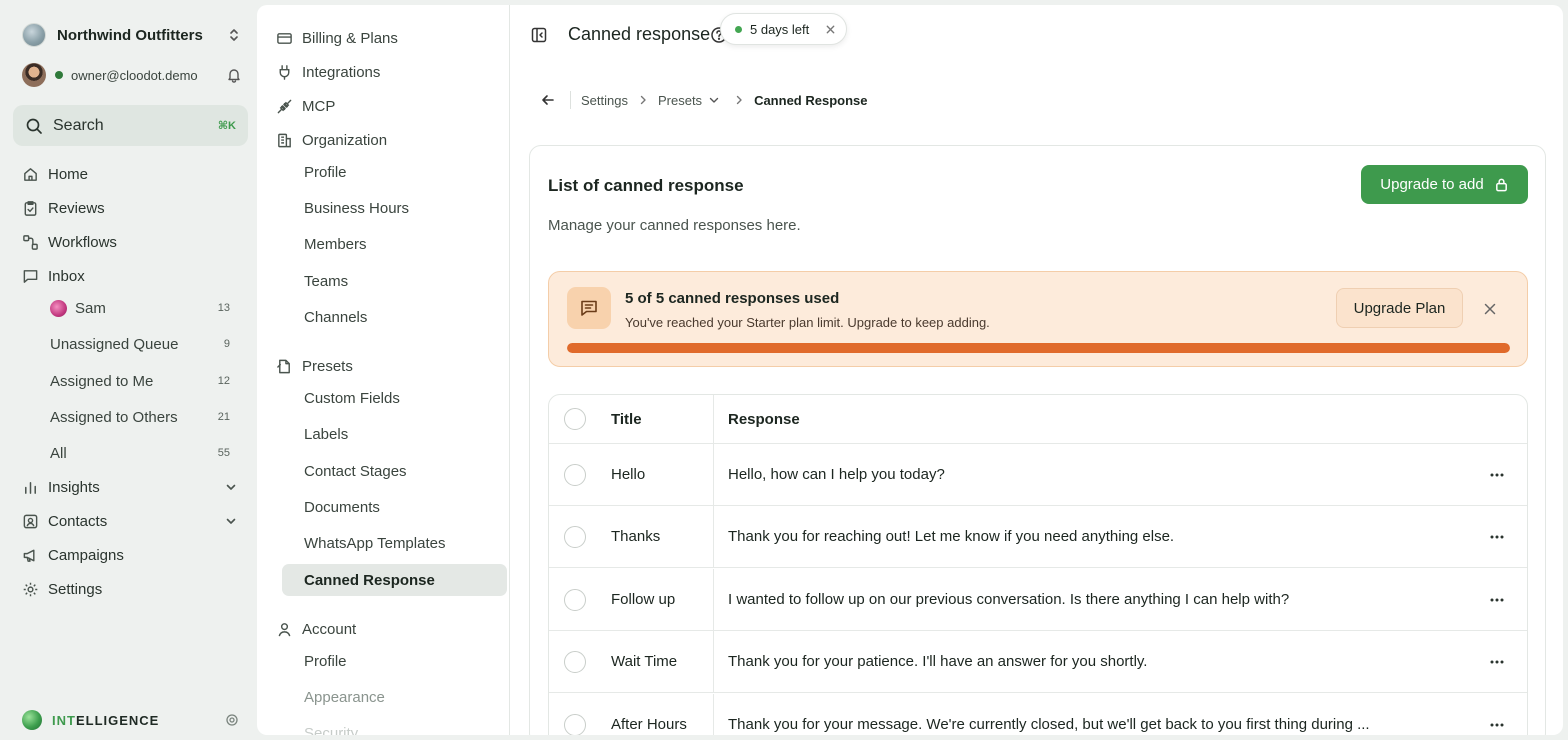 The image size is (1568, 740). I want to click on settings-account-profile: Profile, so click(325, 661).